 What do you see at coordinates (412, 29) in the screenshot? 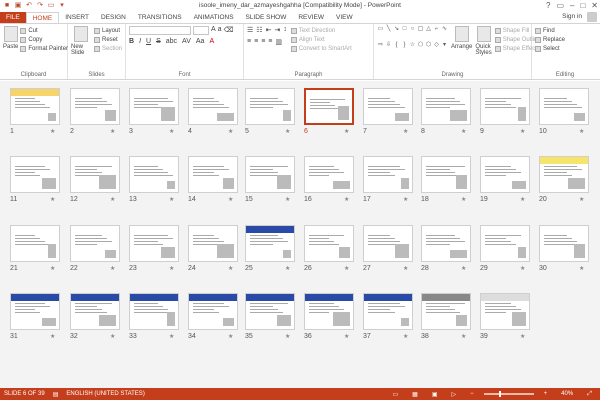
I see `shape-oval-icon: ○` at bounding box center [412, 29].